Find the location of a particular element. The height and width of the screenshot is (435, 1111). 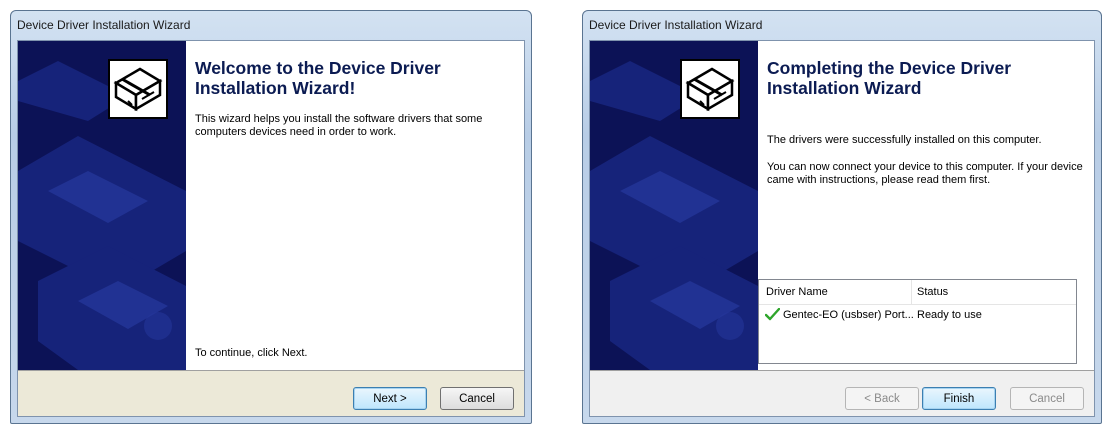

column-divider is located at coordinates (911, 292).